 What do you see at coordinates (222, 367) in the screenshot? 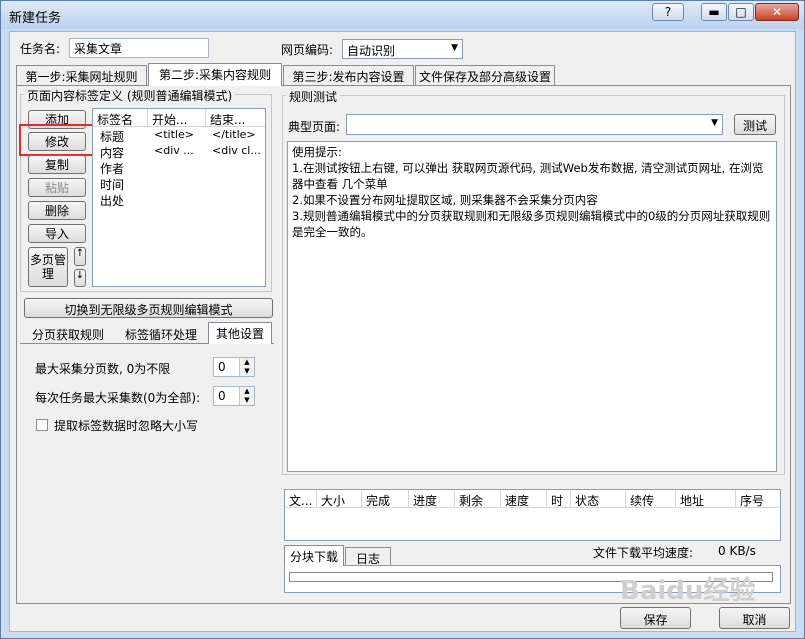
I see `max-pages-value: 0` at bounding box center [222, 367].